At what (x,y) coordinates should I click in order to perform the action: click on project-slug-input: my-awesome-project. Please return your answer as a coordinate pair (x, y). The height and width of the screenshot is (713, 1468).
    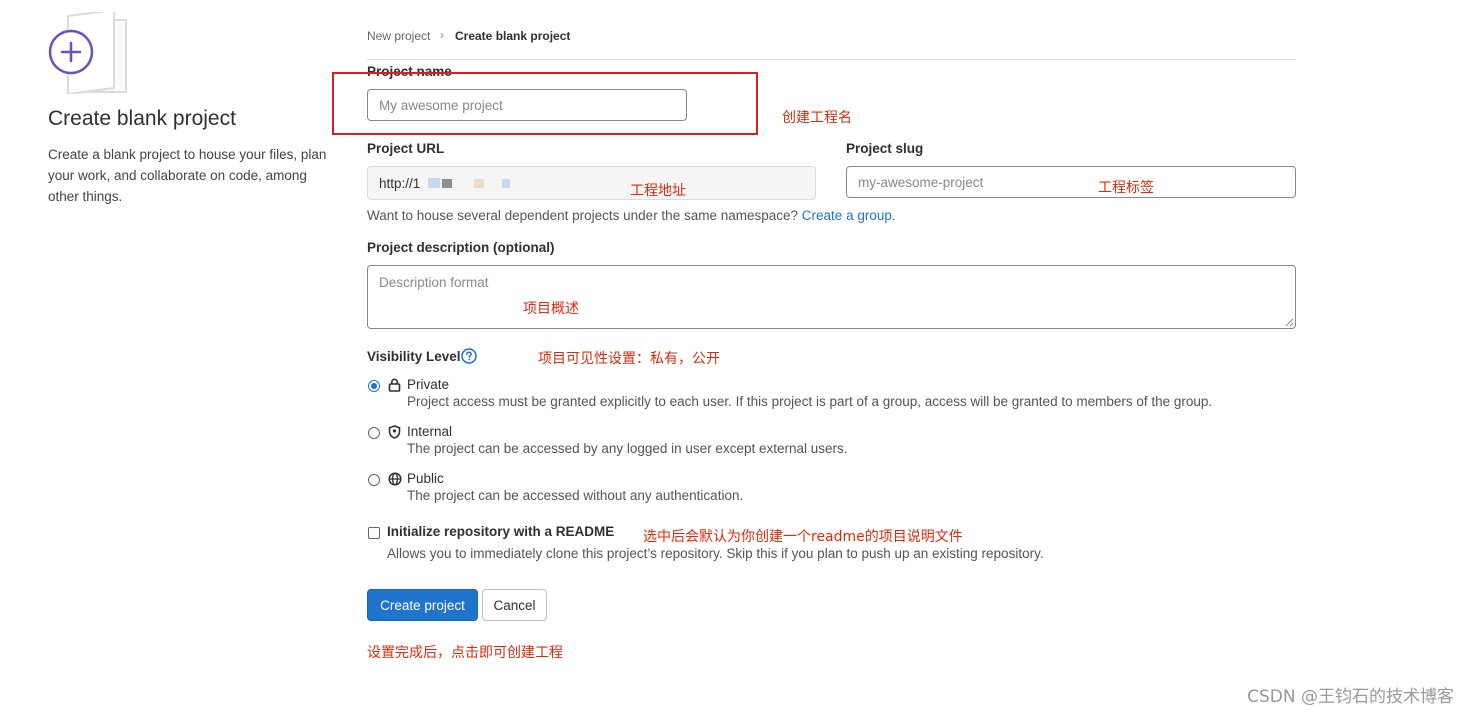
    Looking at the image, I should click on (1071, 182).